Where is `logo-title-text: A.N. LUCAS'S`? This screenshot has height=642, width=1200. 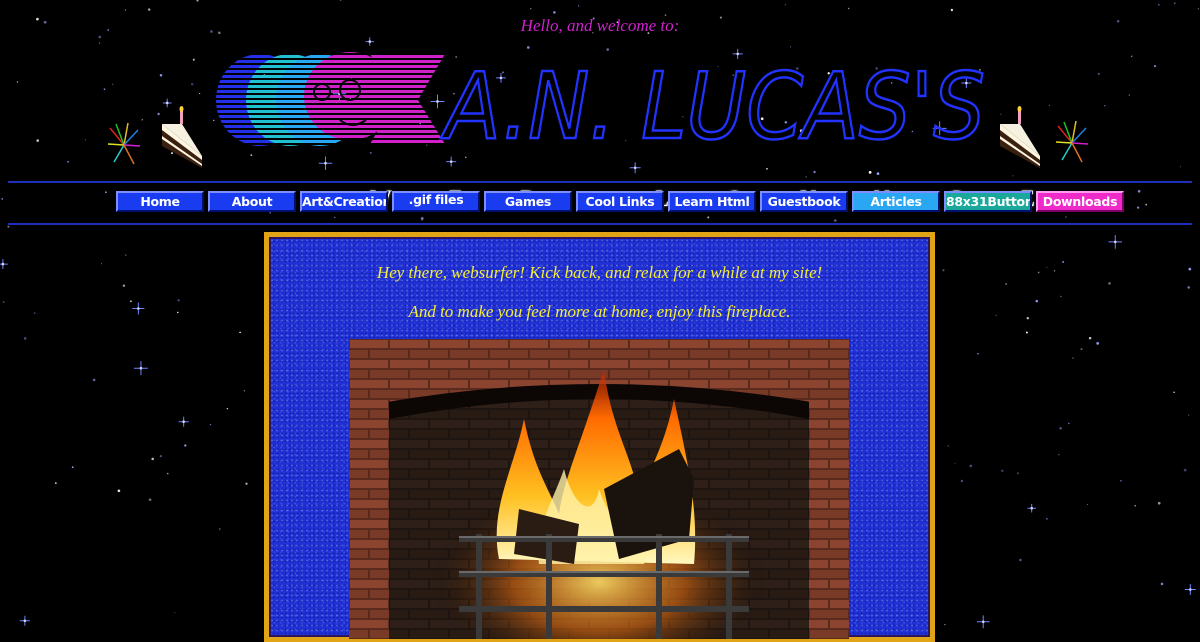 logo-title-text: A.N. LUCAS'S is located at coordinates (713, 106).